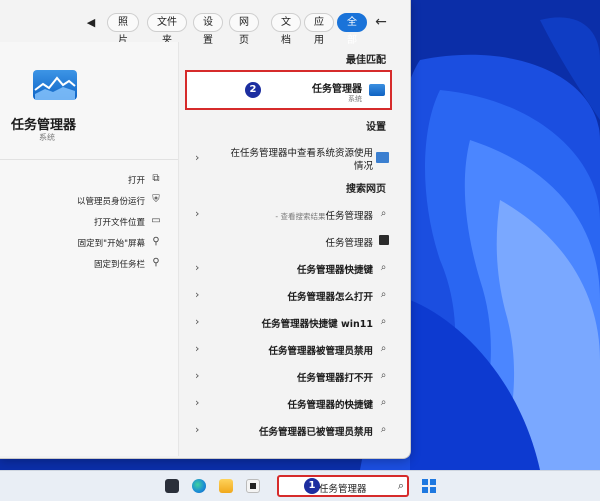 This screenshot has height=501, width=600. What do you see at coordinates (343, 489) in the screenshot?
I see `taskbar-search-value: 任务管理器` at bounding box center [343, 489].